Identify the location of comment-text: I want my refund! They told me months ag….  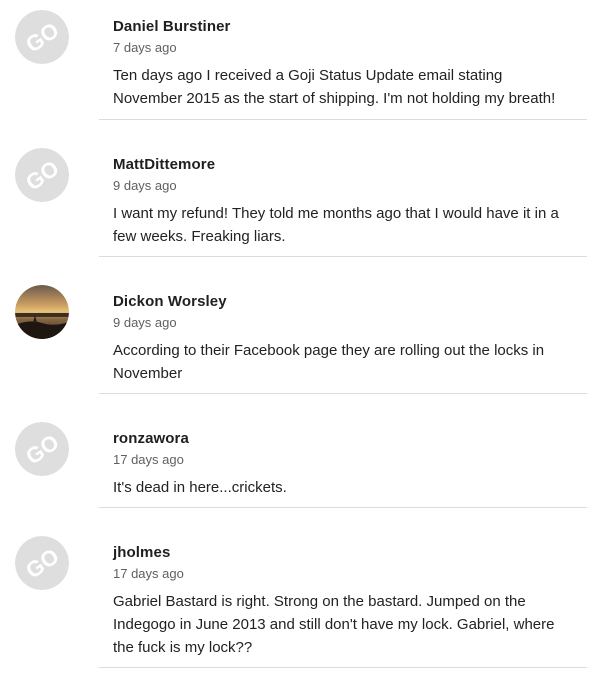
(336, 225).